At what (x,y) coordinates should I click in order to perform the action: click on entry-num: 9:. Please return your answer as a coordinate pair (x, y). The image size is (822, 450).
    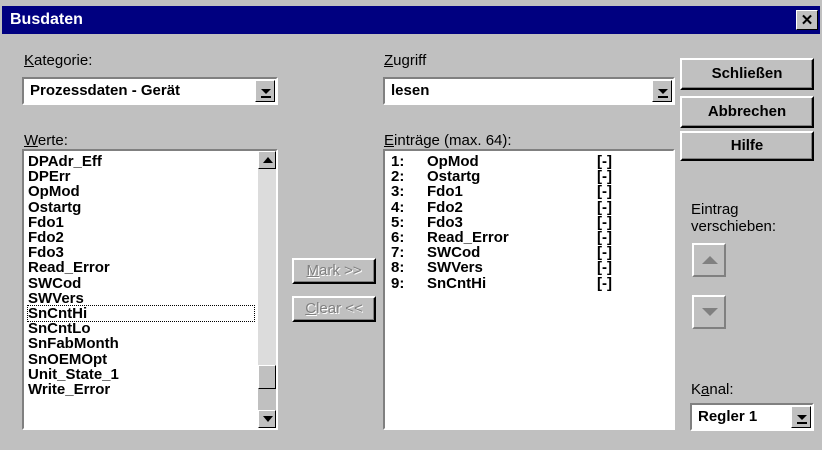
    Looking at the image, I should click on (398, 283).